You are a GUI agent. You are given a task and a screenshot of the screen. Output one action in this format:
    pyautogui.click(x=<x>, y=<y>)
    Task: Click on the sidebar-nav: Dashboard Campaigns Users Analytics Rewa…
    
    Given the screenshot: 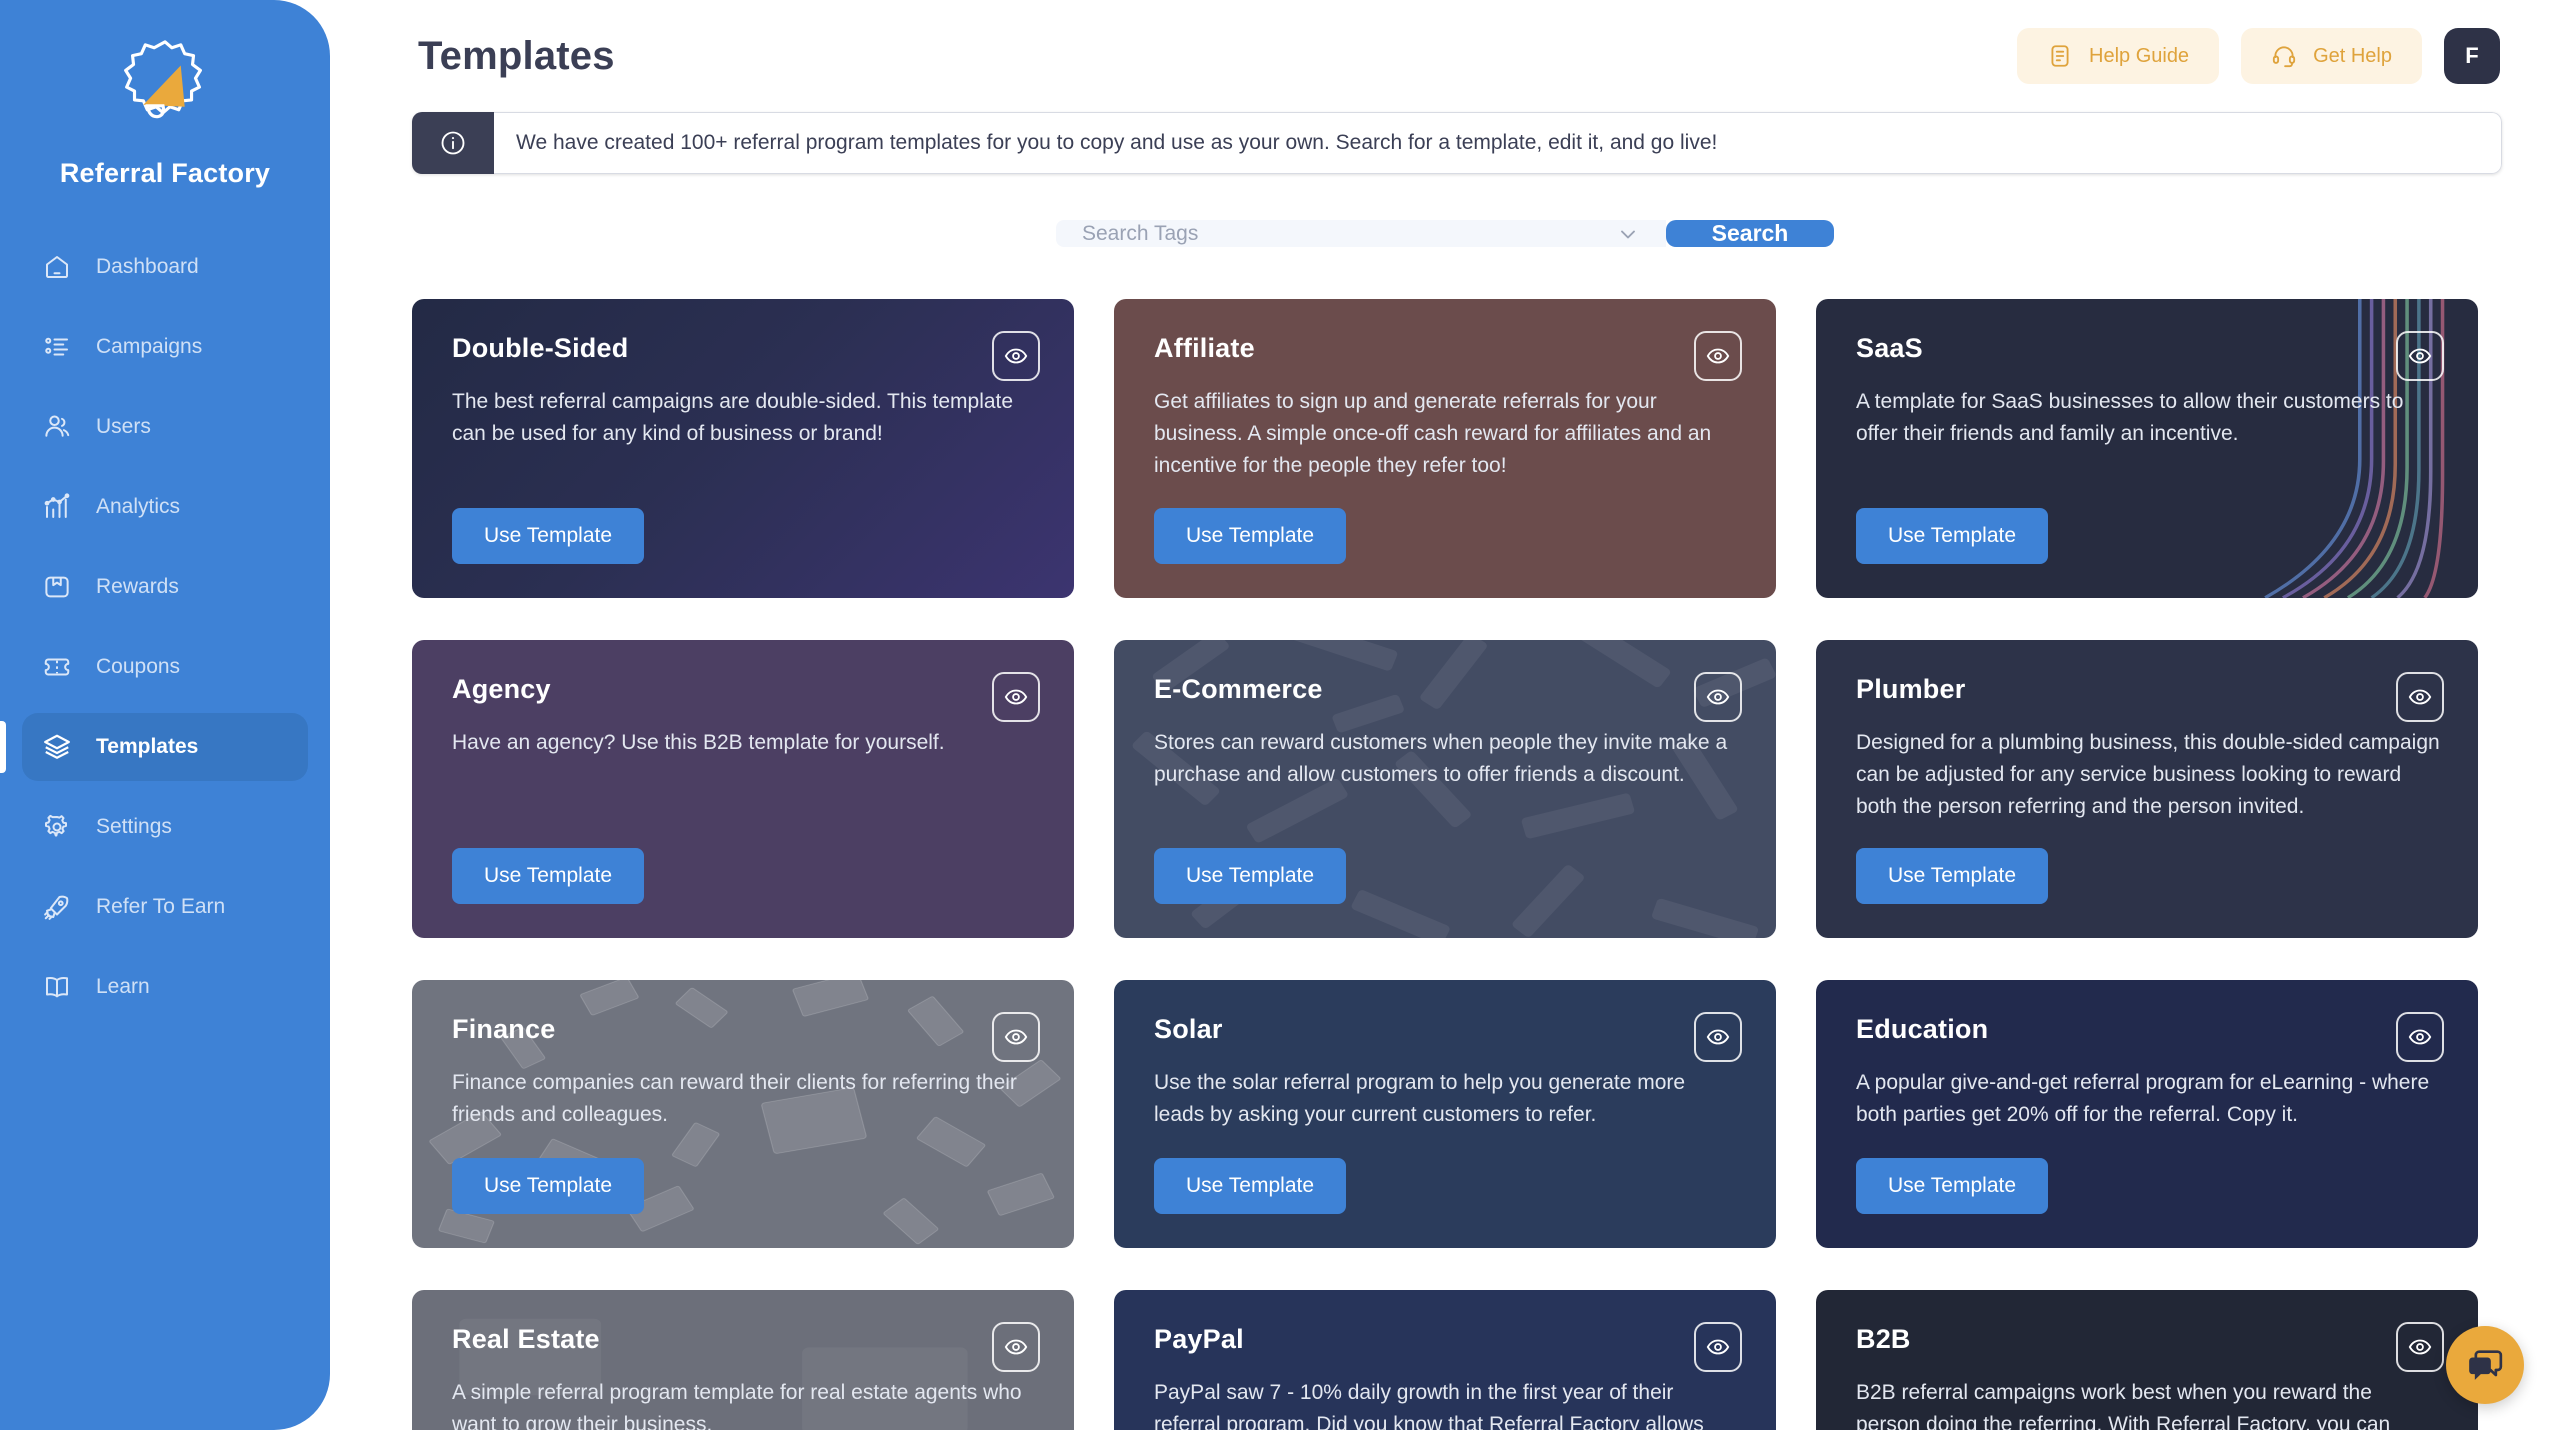 What is the action you would take?
    pyautogui.click(x=165, y=627)
    